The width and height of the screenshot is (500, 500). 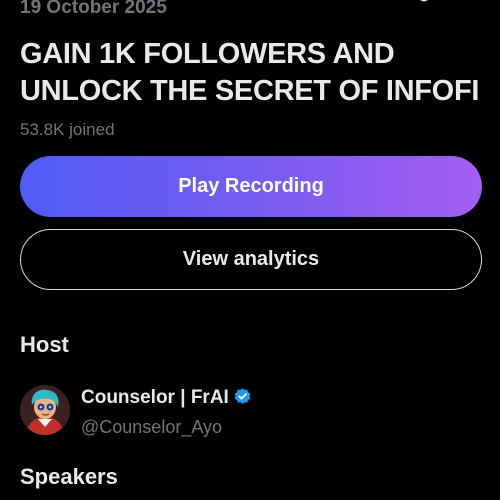 I want to click on avatar, so click(x=45, y=410).